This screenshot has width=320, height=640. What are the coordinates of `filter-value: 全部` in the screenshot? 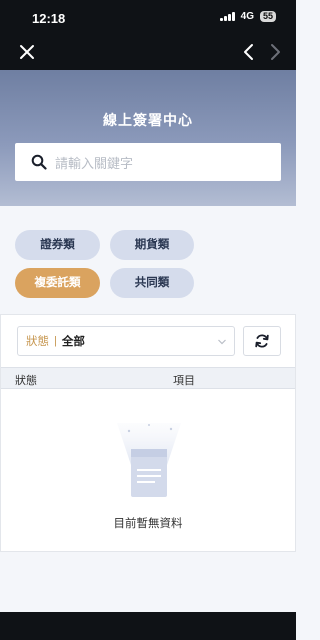 It's located at (73, 342).